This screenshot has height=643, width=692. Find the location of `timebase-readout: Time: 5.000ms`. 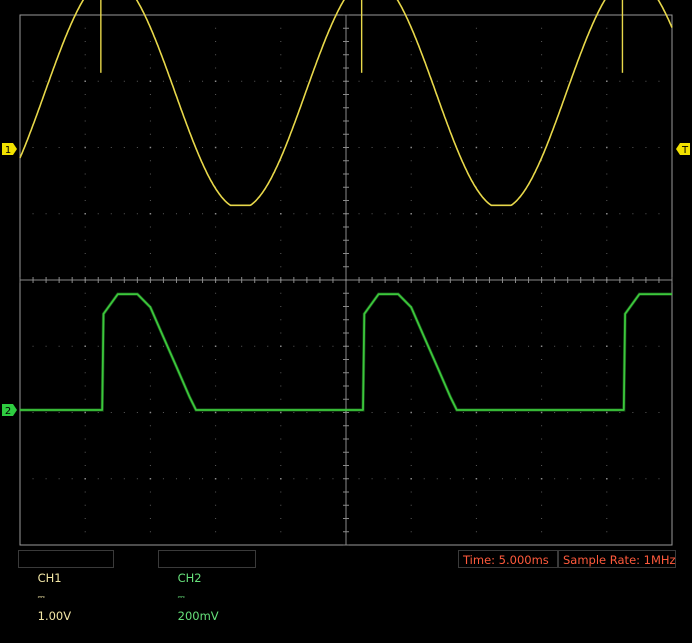

timebase-readout: Time: 5.000ms is located at coordinates (508, 559).